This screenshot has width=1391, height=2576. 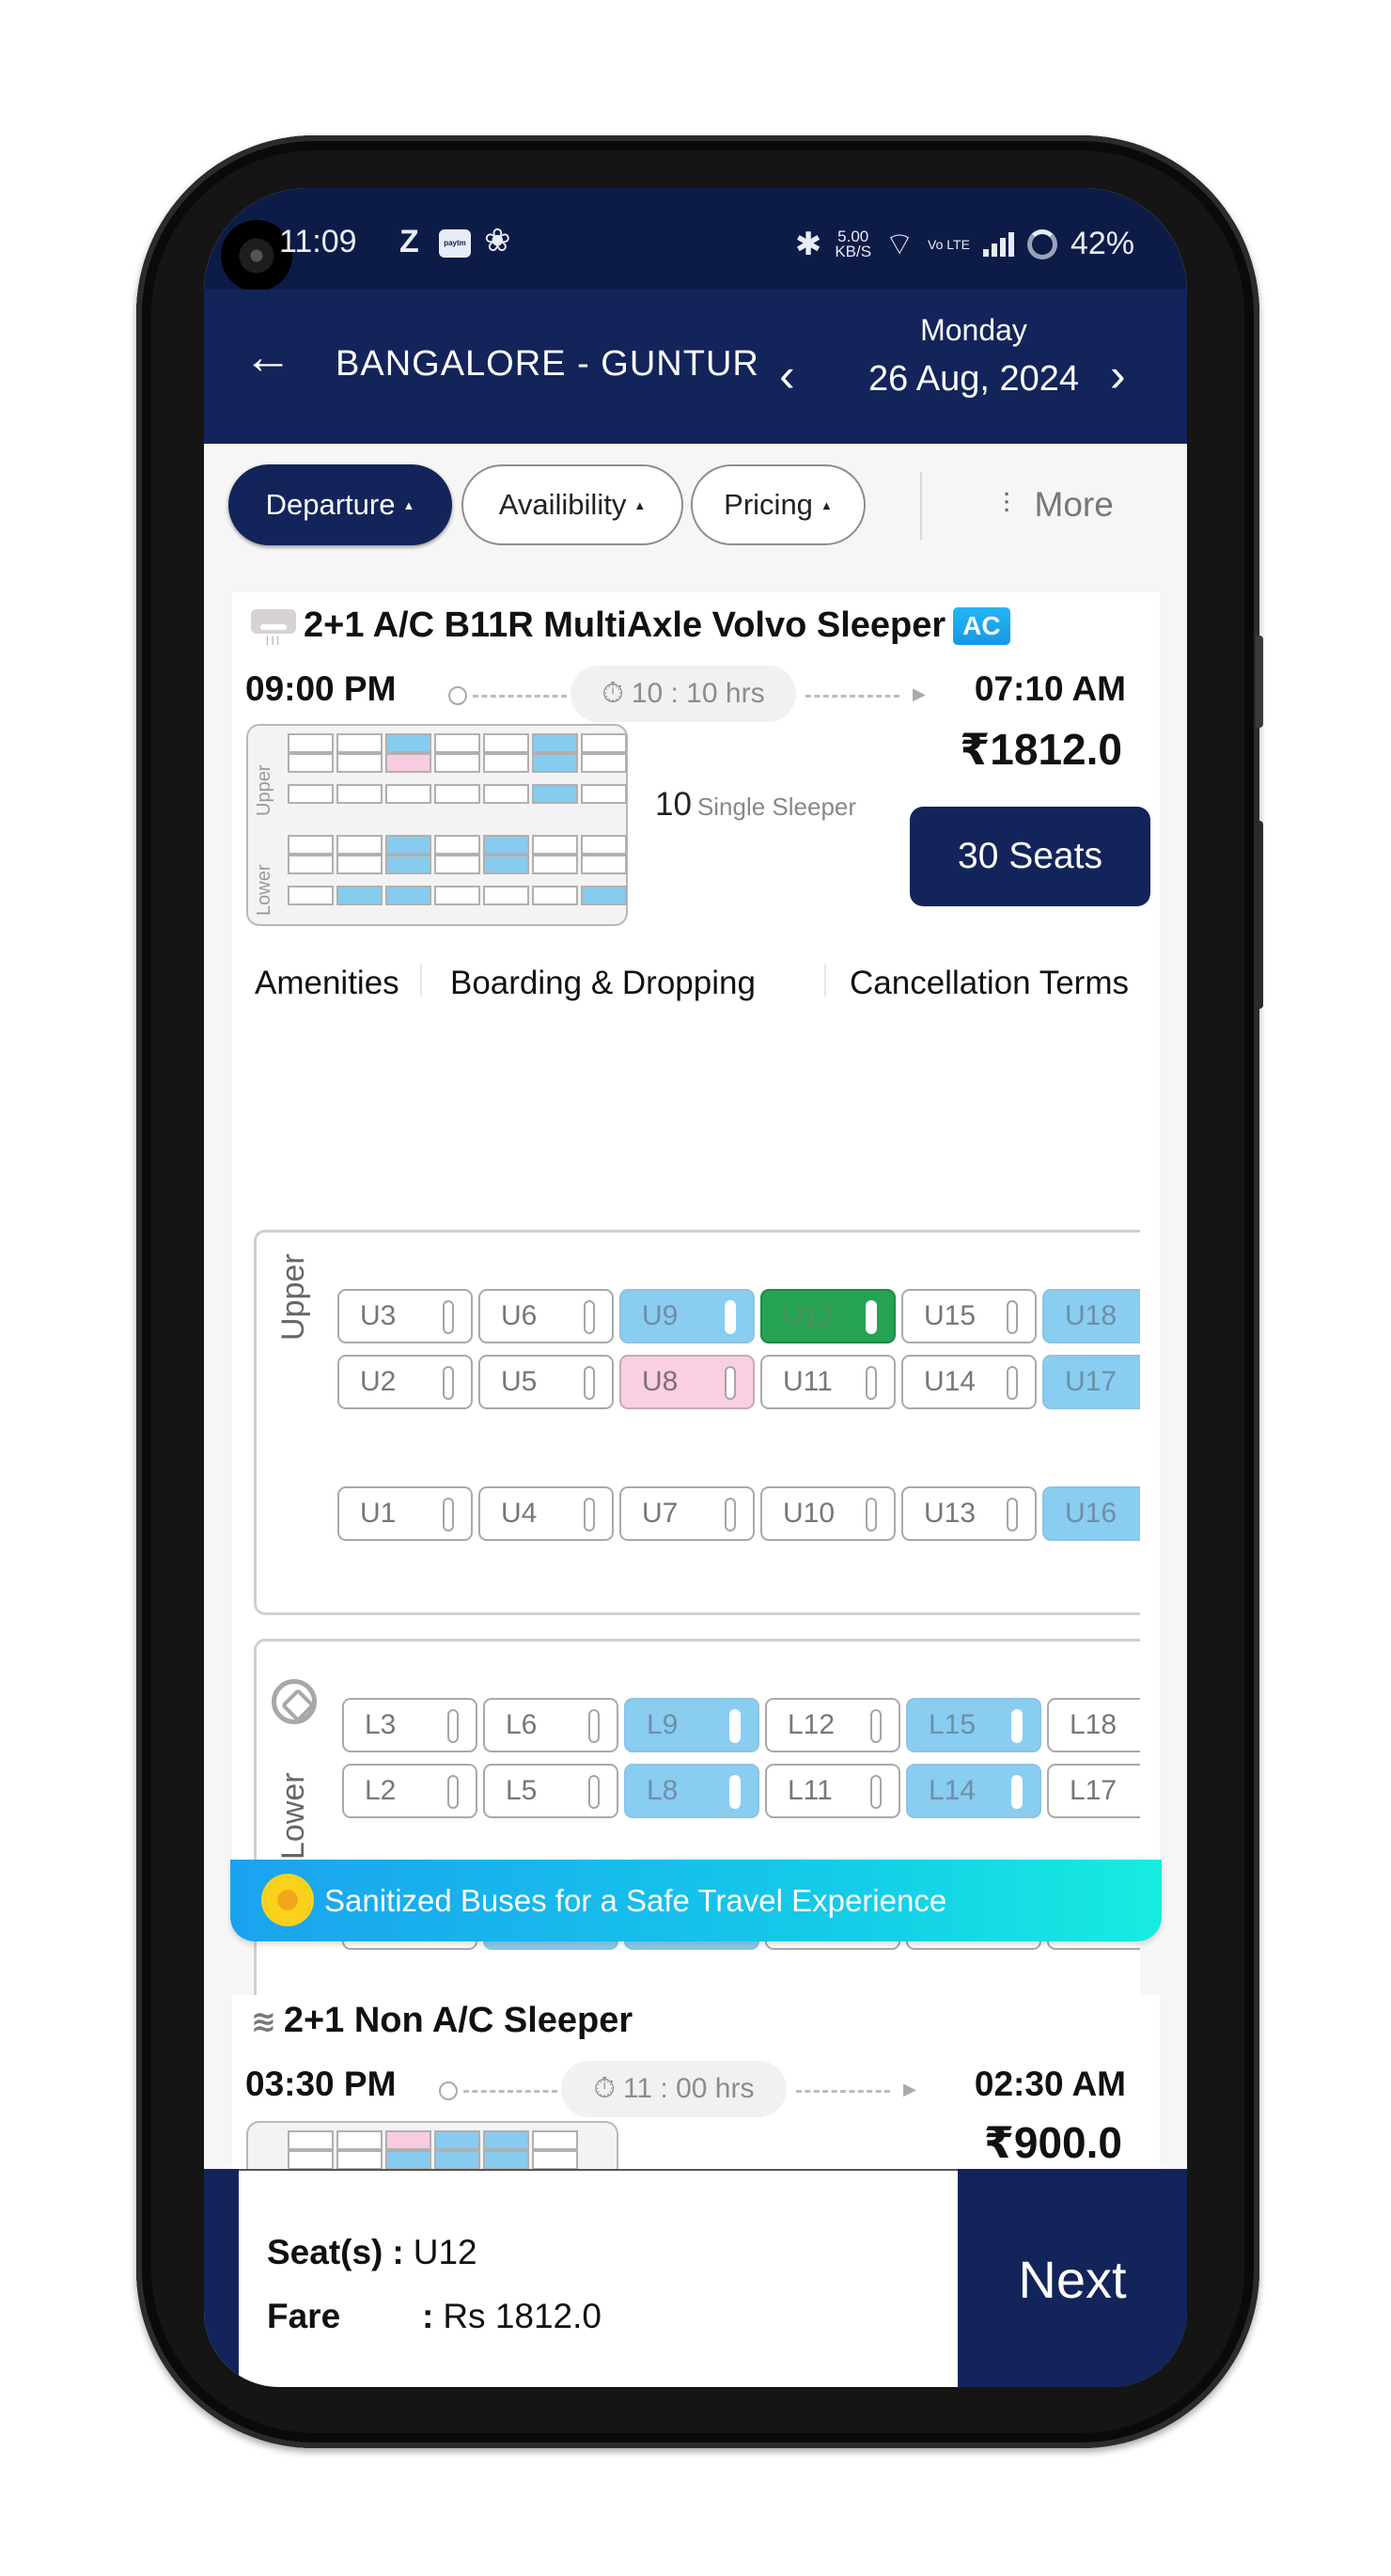 What do you see at coordinates (949, 244) in the screenshot?
I see `volte-icon: Vo LTE` at bounding box center [949, 244].